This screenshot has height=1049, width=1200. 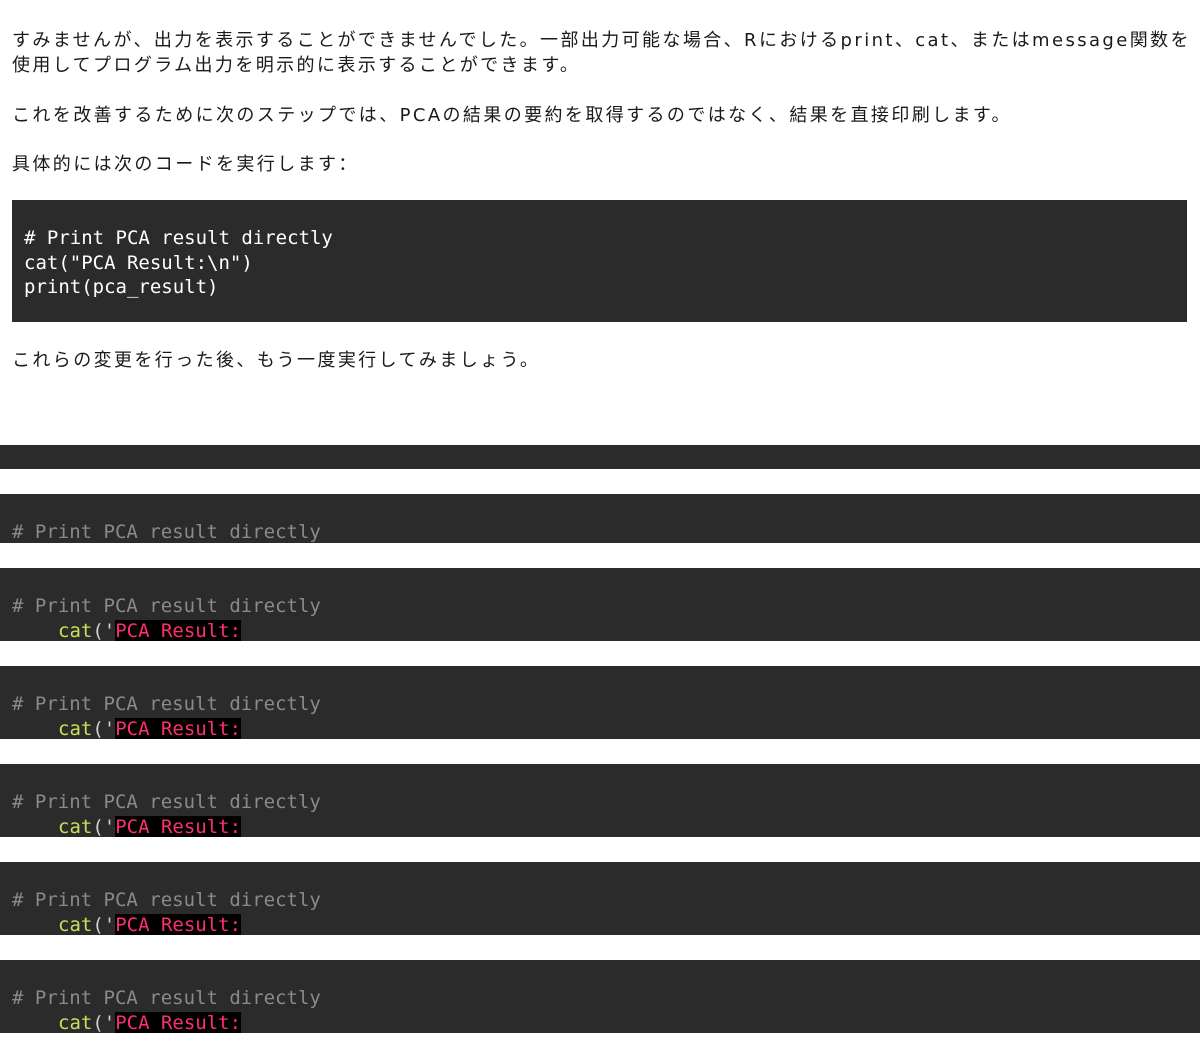 What do you see at coordinates (185, 164) in the screenshot?
I see `message-paragraph-3: 具体的には次のコードを実行します：` at bounding box center [185, 164].